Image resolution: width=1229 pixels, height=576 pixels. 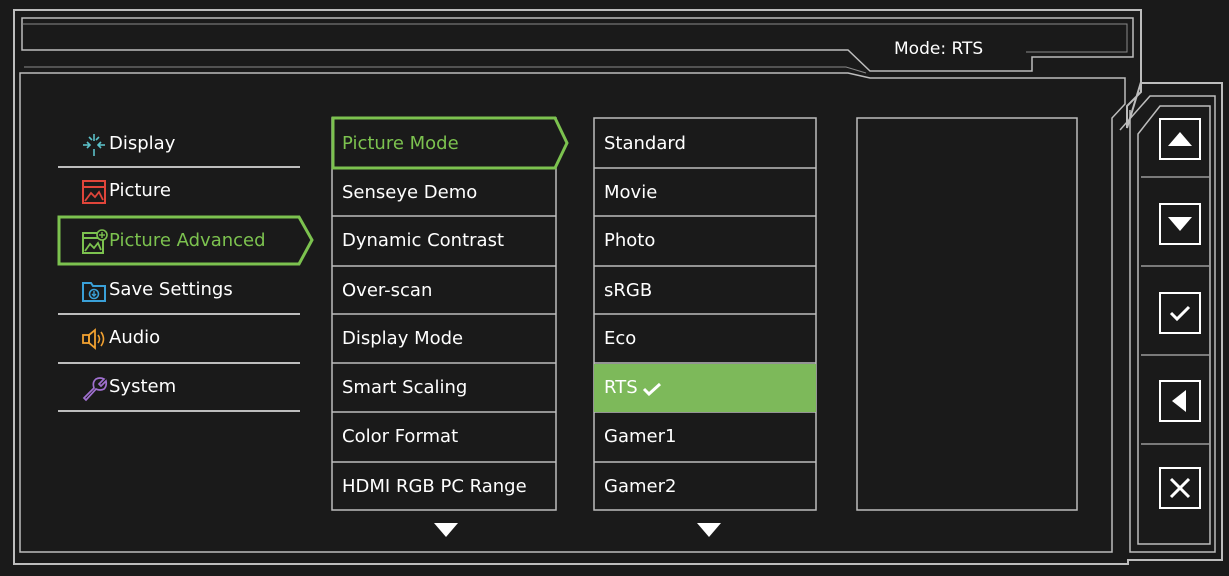 I want to click on menu-item-picture-advanced: Picture Advanced, so click(x=179, y=241).